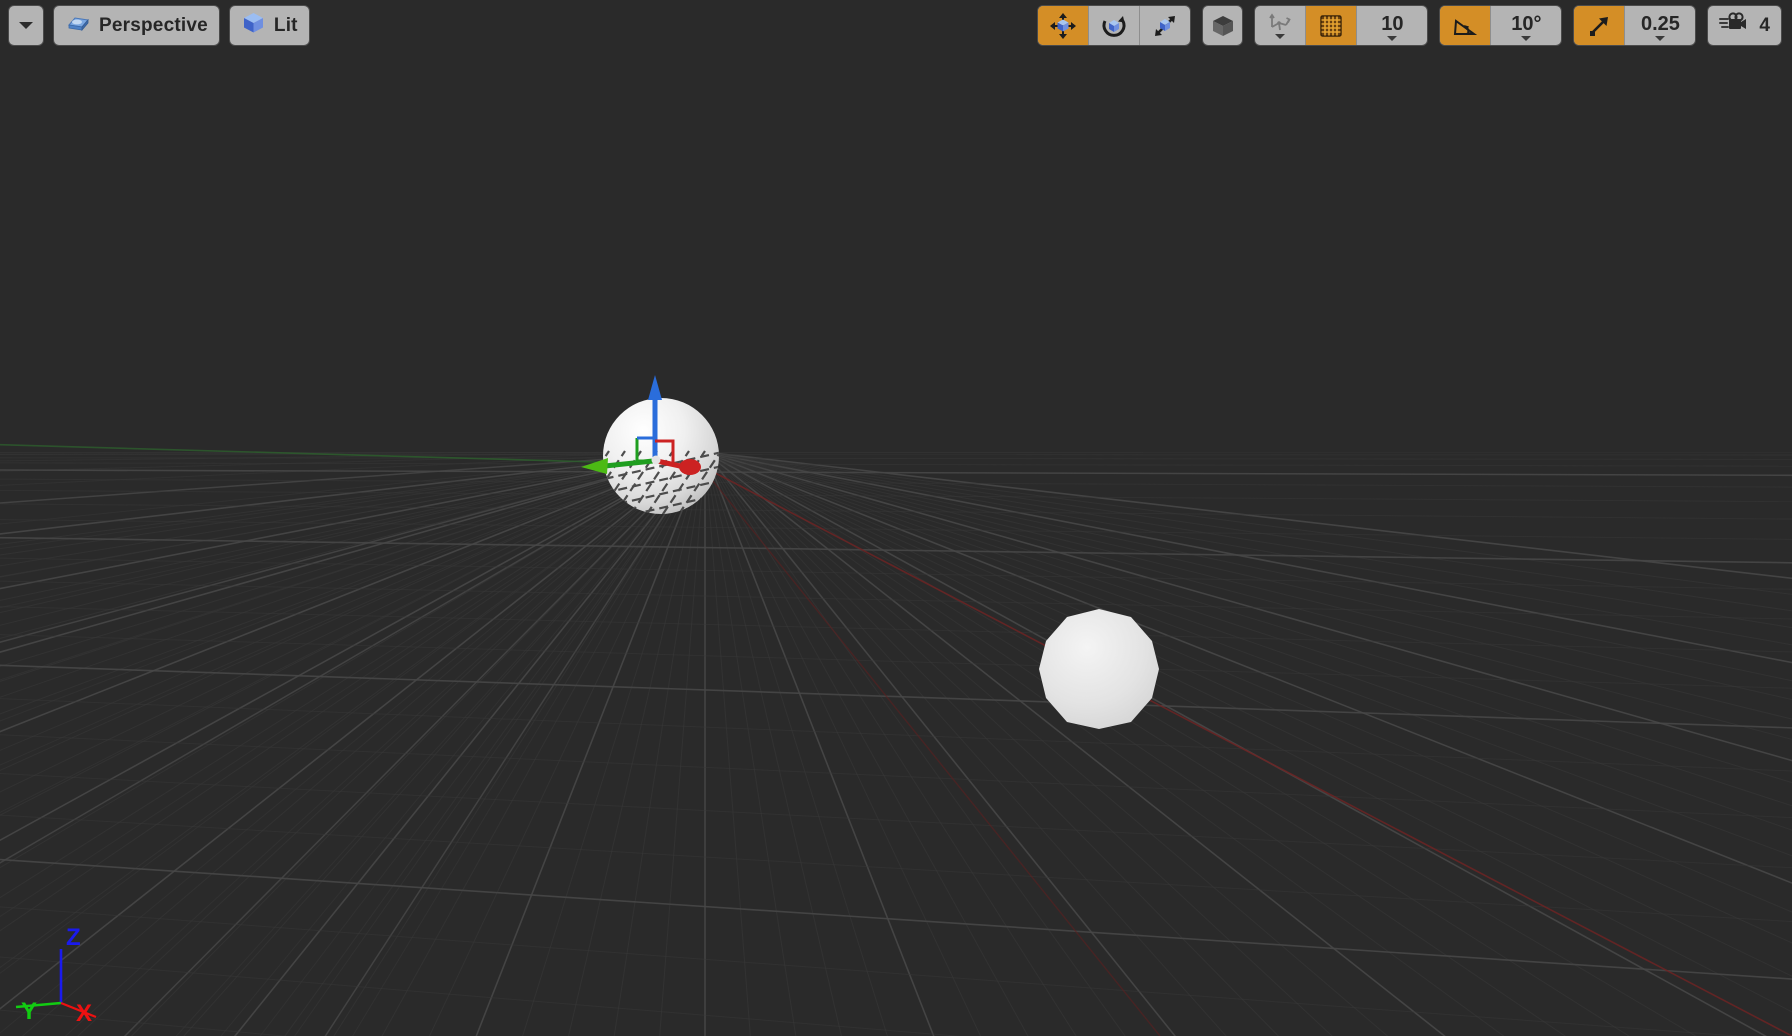 Image resolution: width=1792 pixels, height=1036 pixels. I want to click on camera-speed-control: 4, so click(1744, 25).